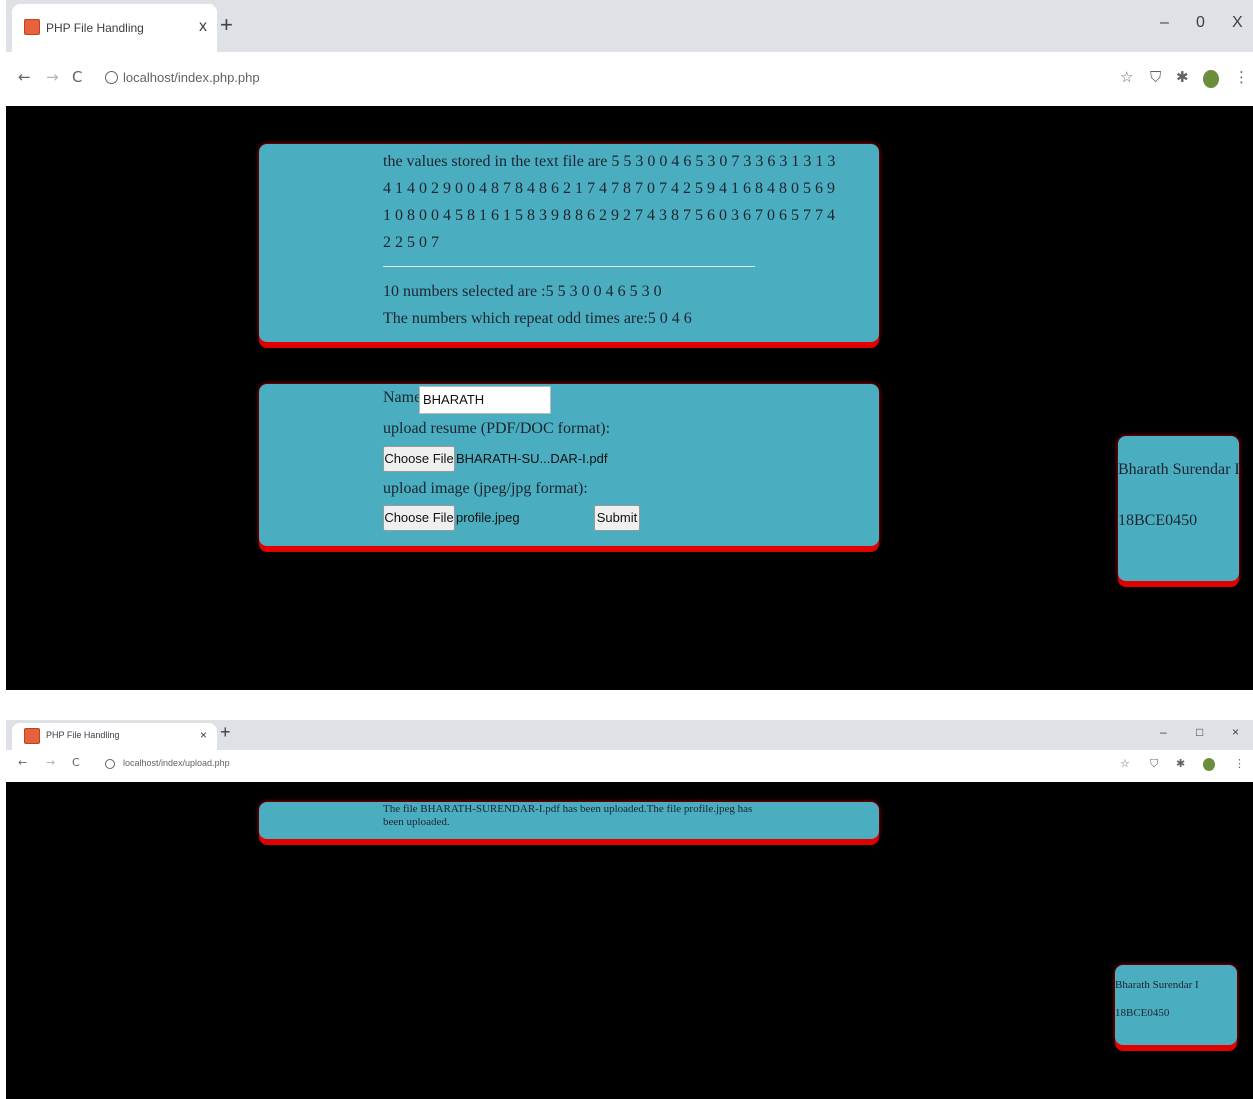  What do you see at coordinates (1200, 23) in the screenshot?
I see `maximize-icon: 0` at bounding box center [1200, 23].